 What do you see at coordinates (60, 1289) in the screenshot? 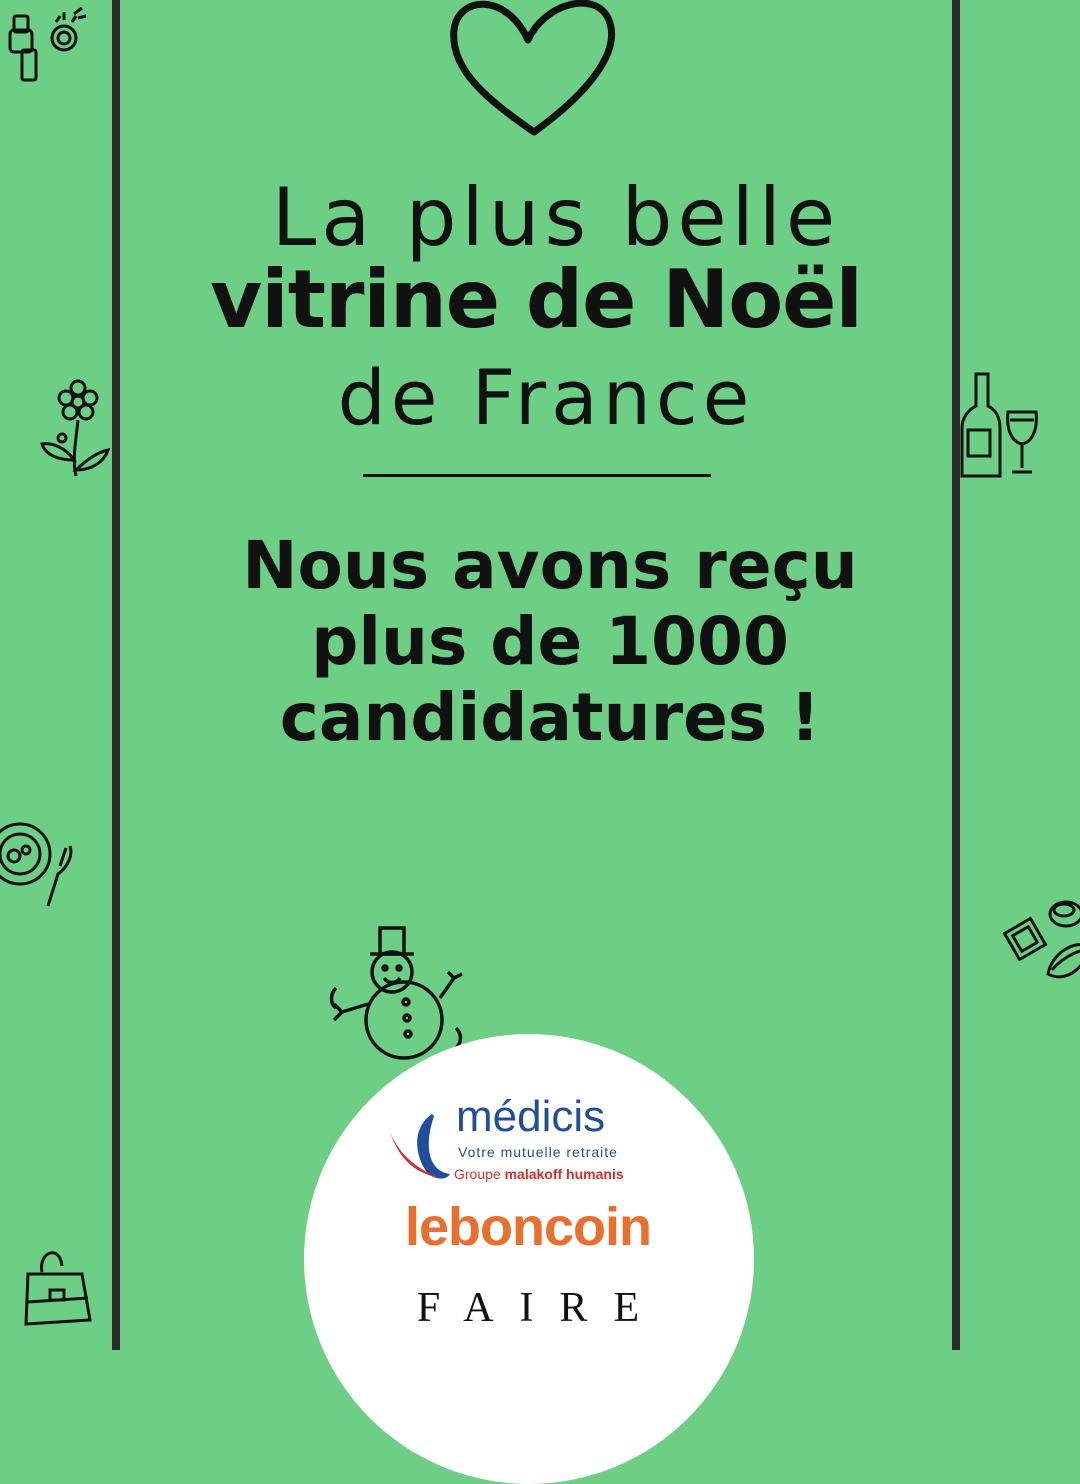
I see `handbag-icon` at bounding box center [60, 1289].